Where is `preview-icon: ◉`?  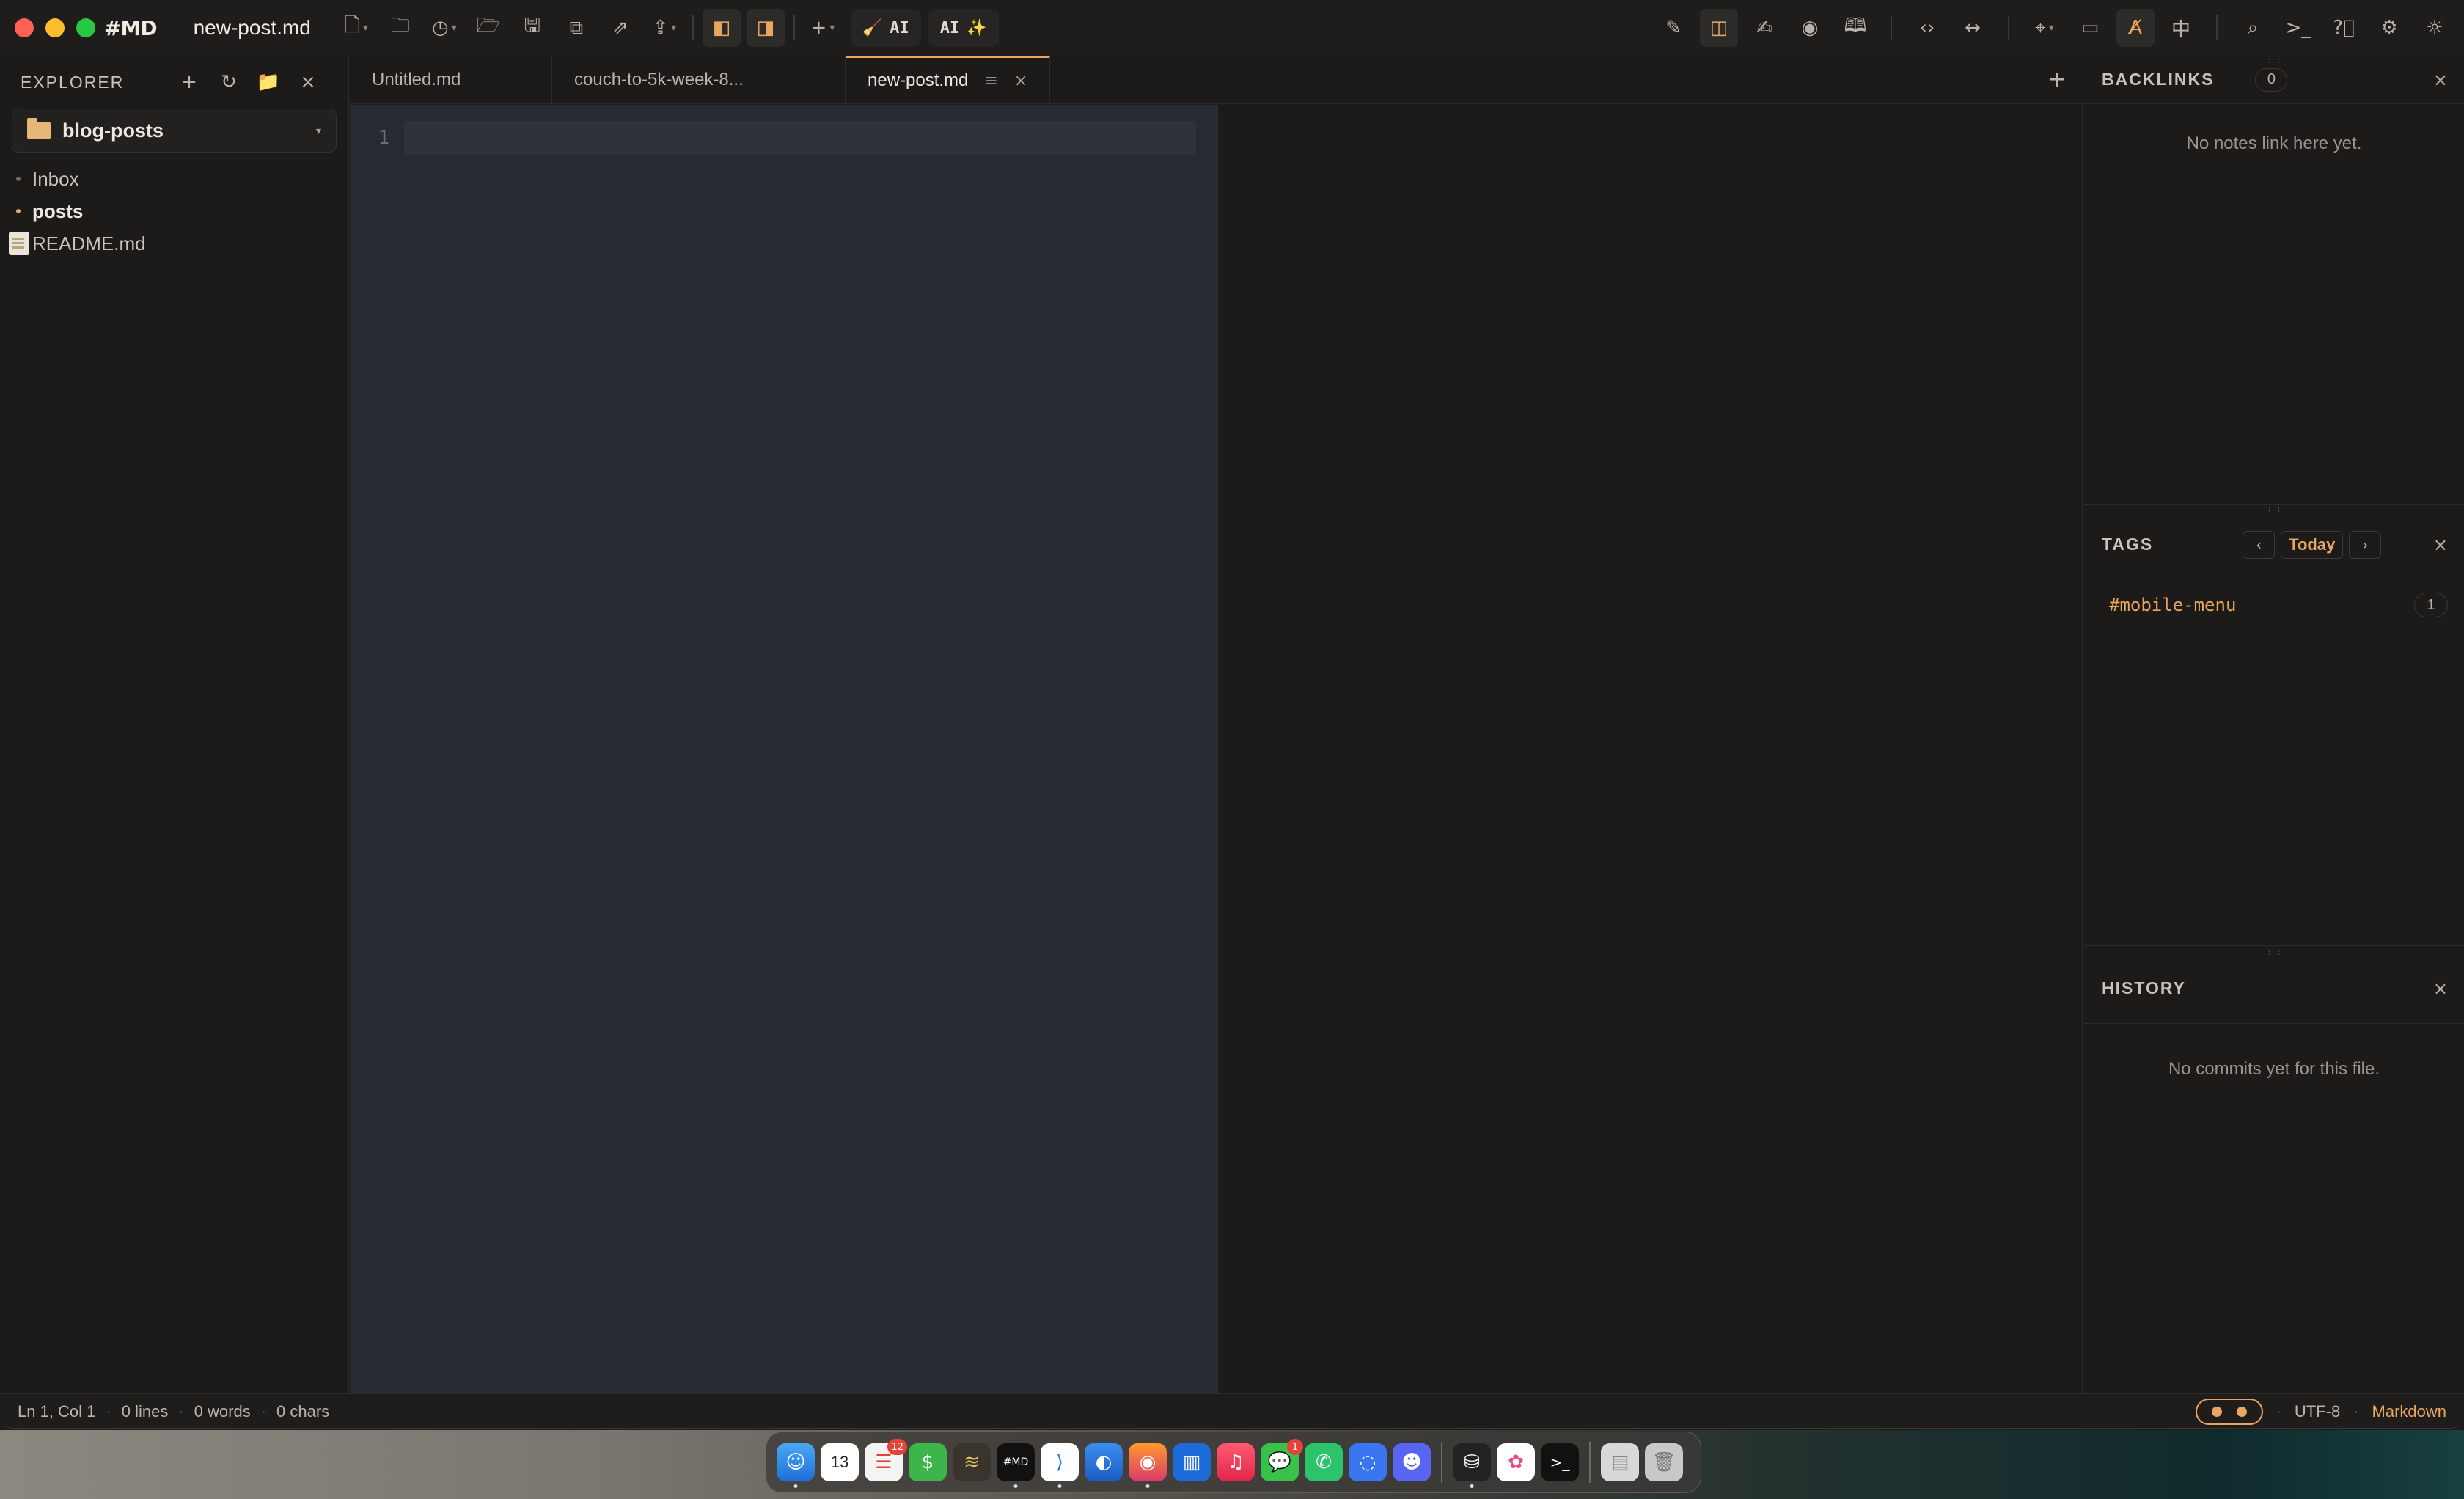
preview-icon: ◉ is located at coordinates (1810, 28).